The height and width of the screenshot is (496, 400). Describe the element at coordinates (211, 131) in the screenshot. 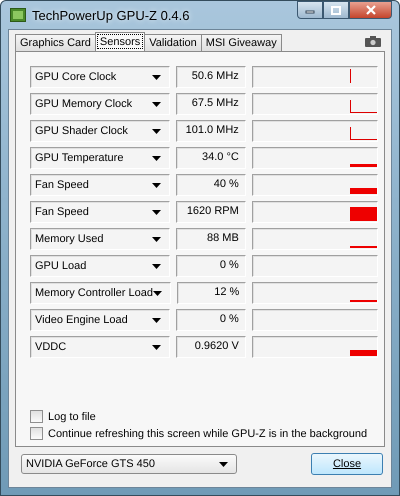

I see `sensor-reading: 101.0 MHz` at that location.